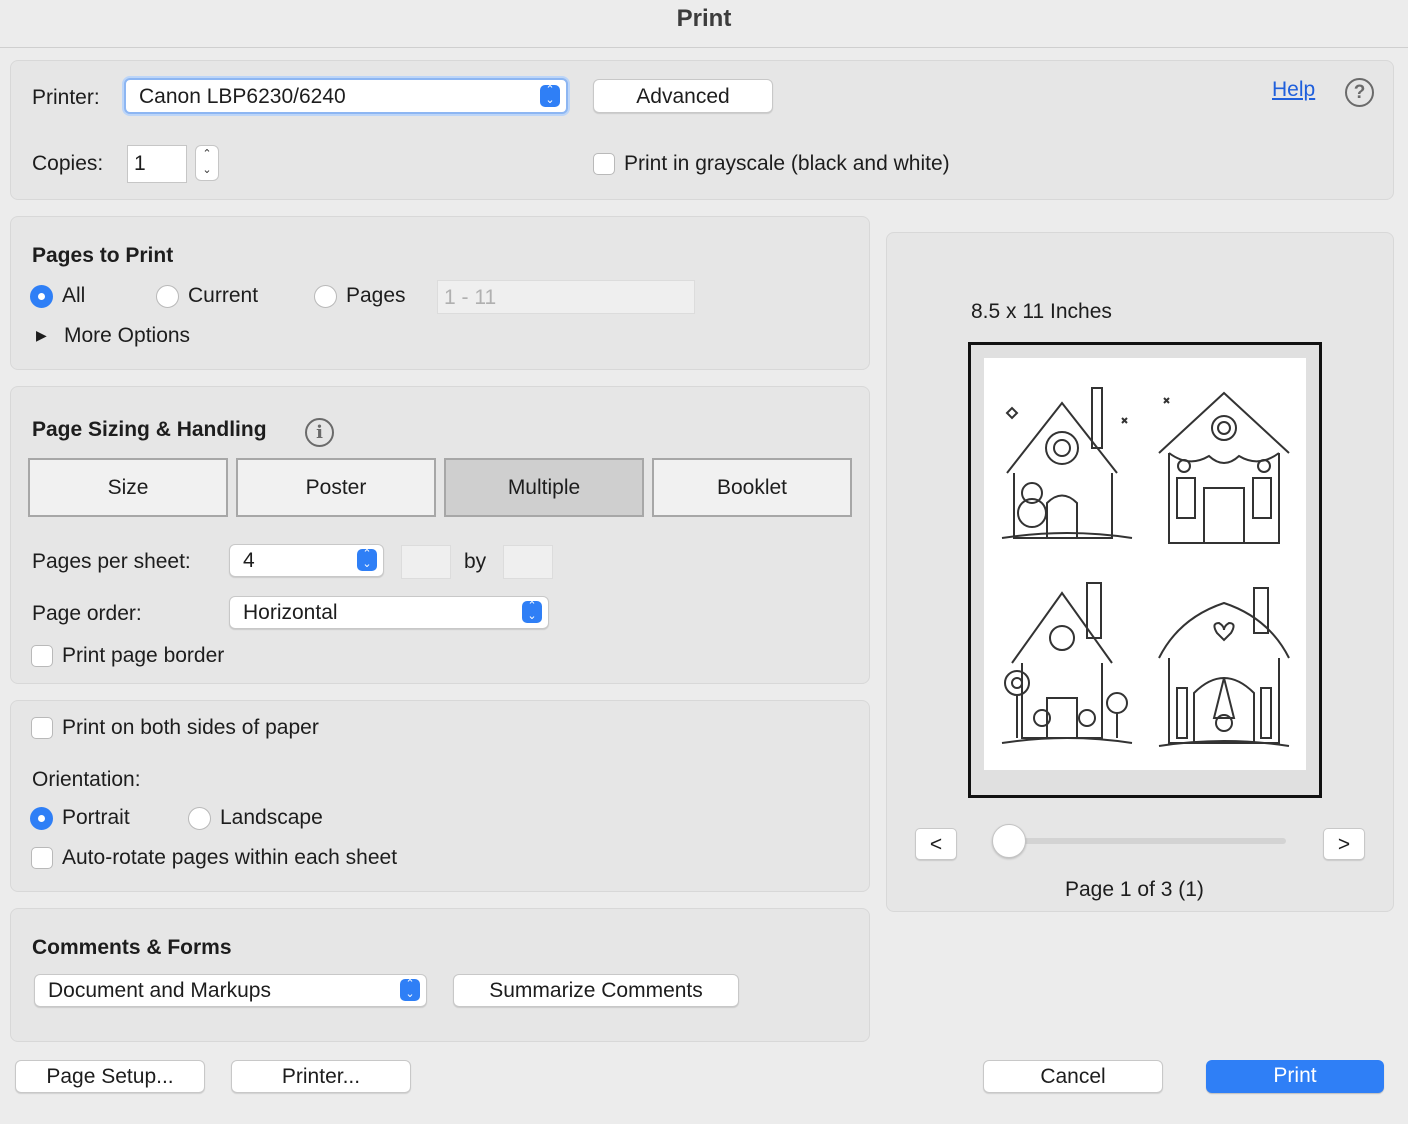 The width and height of the screenshot is (1408, 1124). I want to click on comments-forms-value: Document and Markups, so click(159, 990).